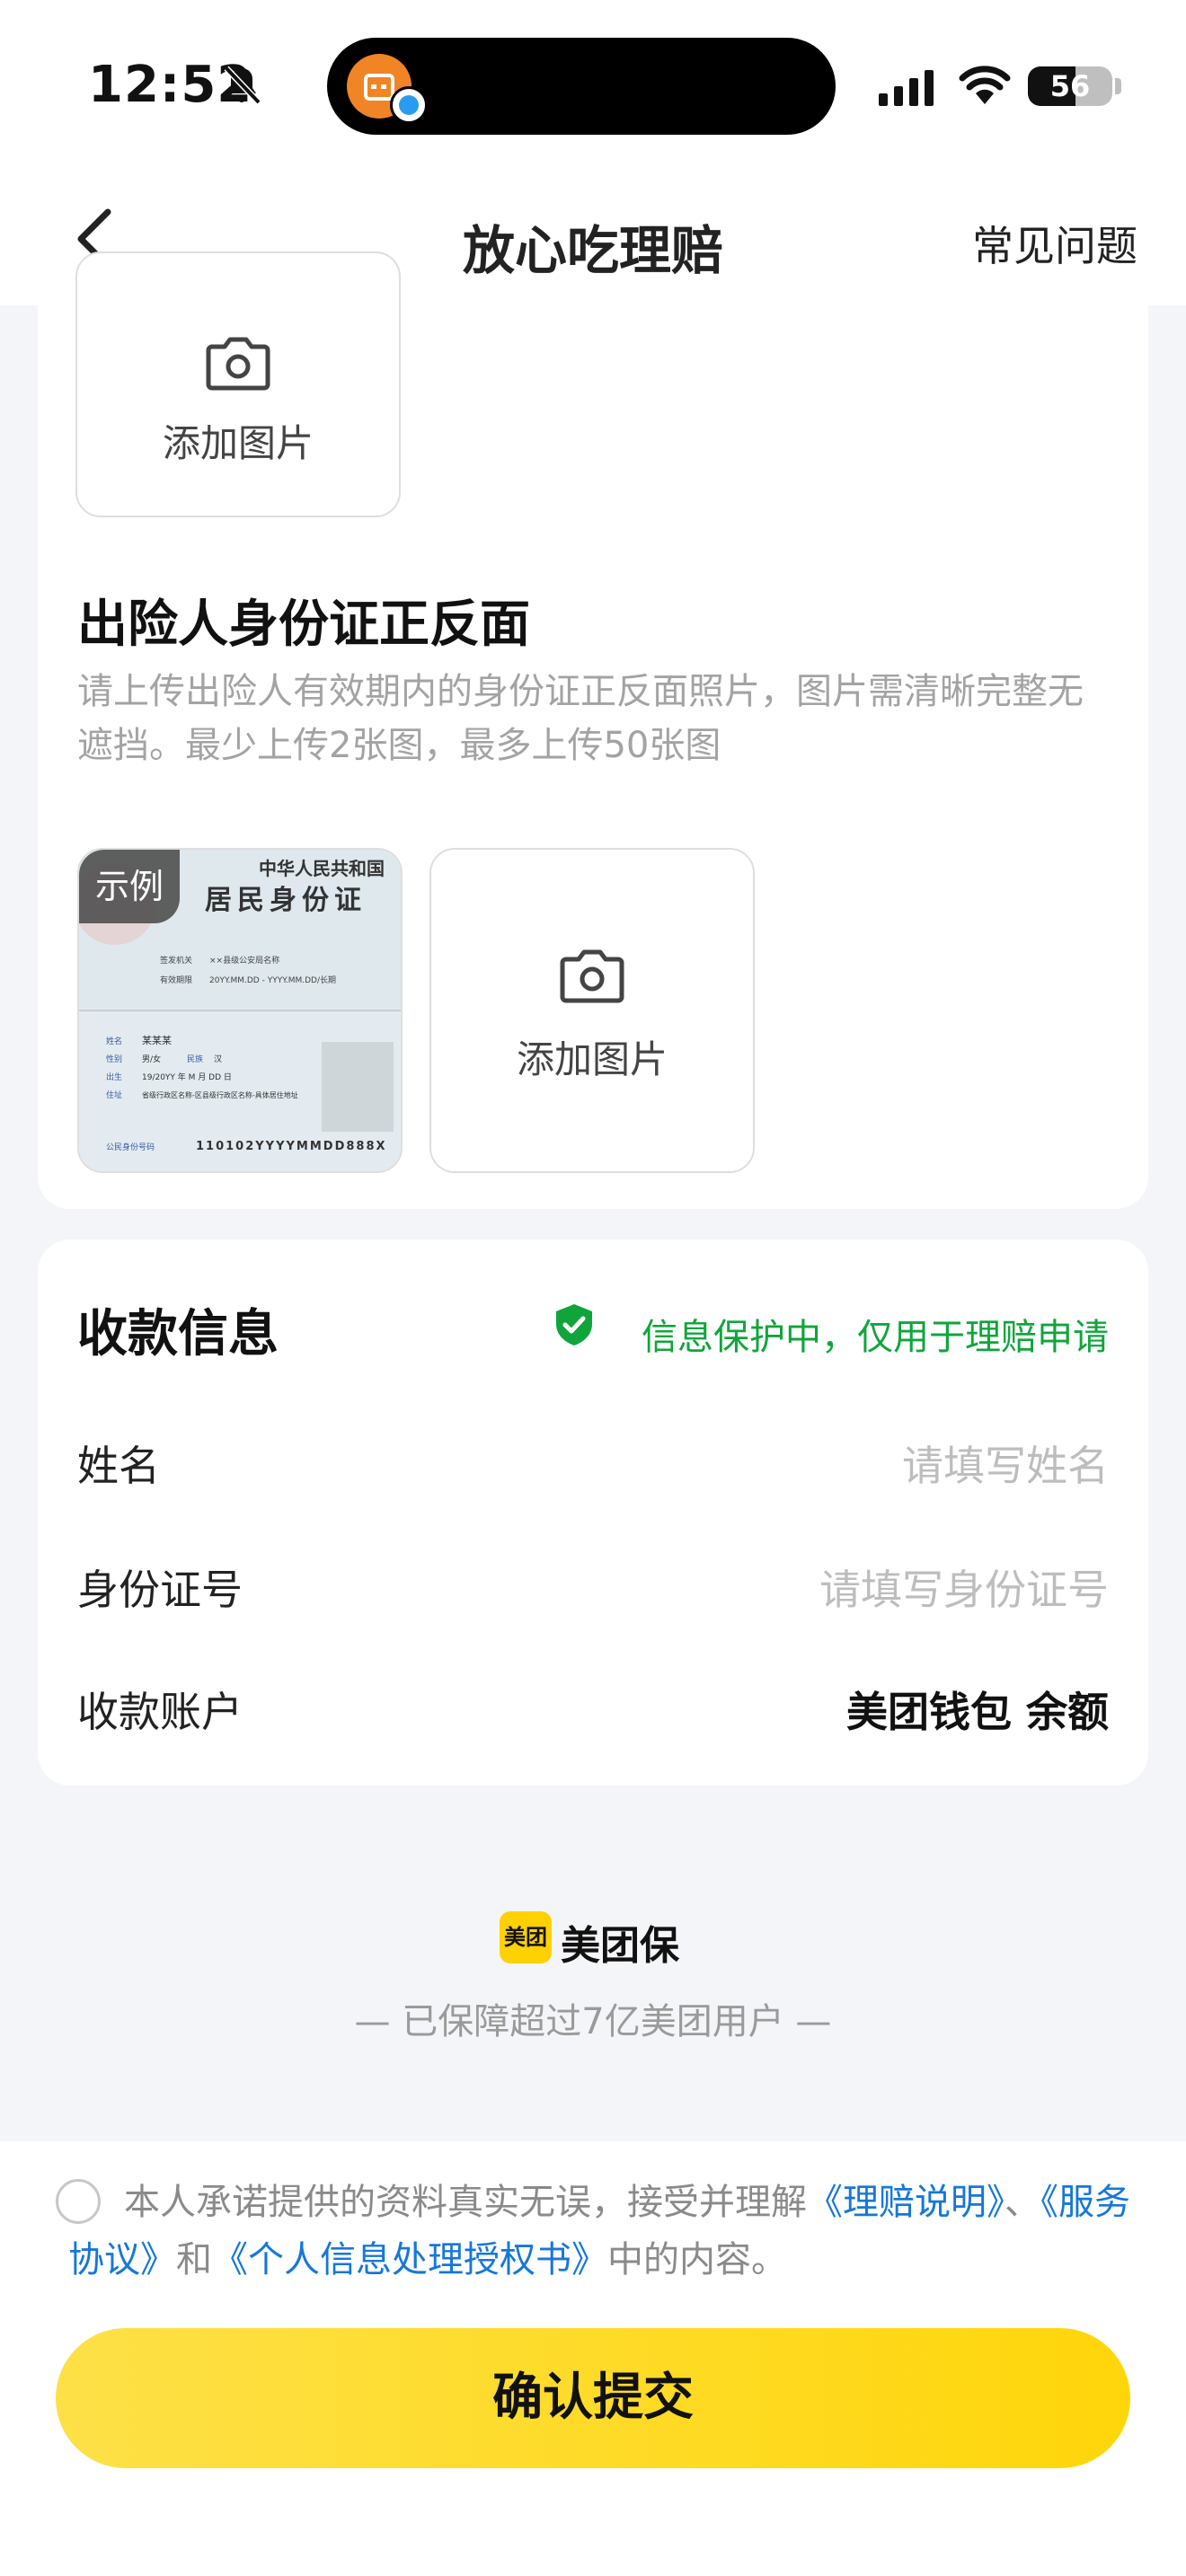  Describe the element at coordinates (526, 1937) in the screenshot. I see `brand-logo: 美团` at that location.